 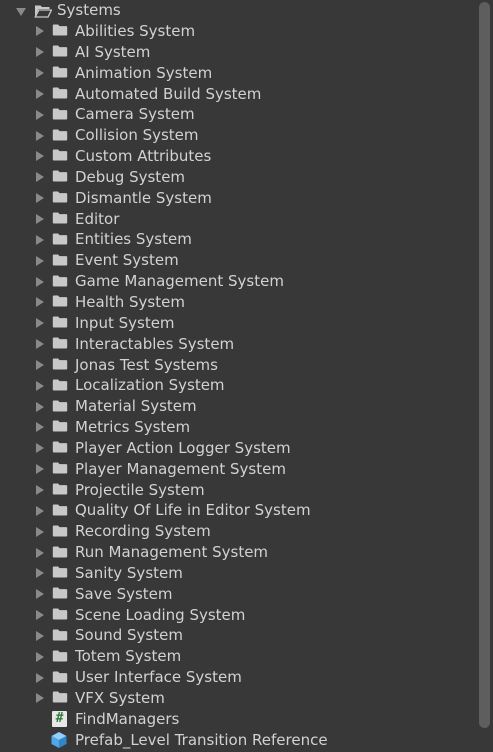 I want to click on csharp-script-icon: #, so click(x=59, y=719).